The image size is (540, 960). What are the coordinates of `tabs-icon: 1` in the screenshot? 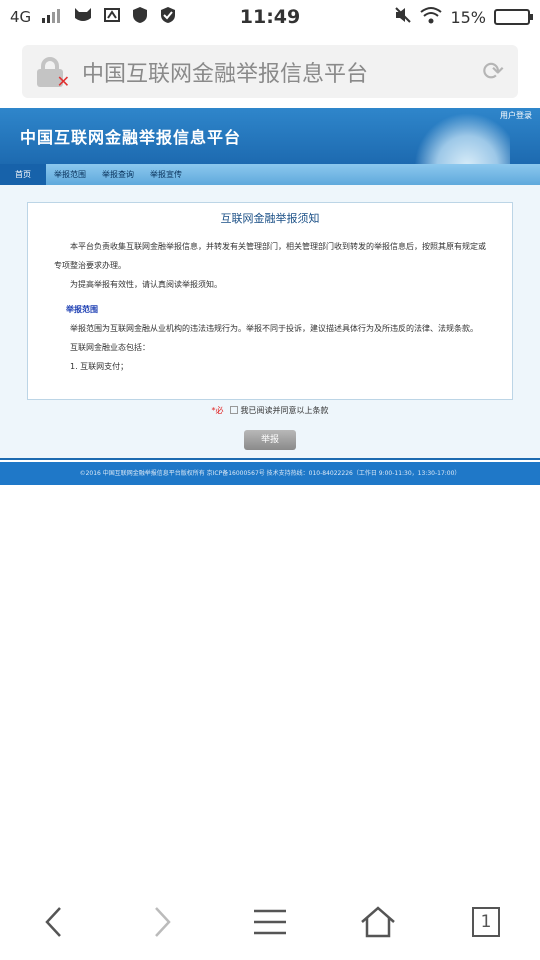 It's located at (486, 922).